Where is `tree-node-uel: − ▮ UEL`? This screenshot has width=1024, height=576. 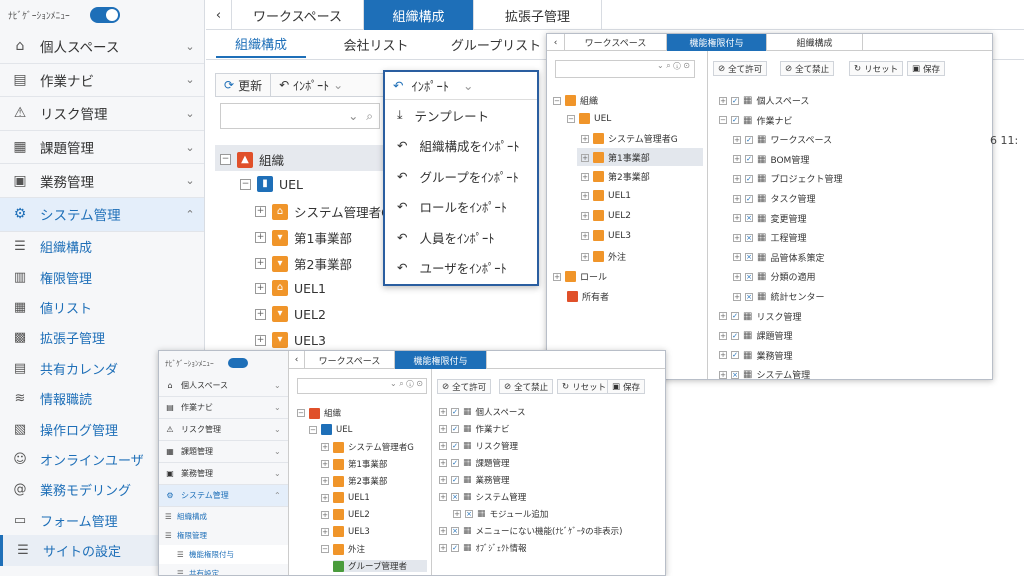 tree-node-uel: − ▮ UEL is located at coordinates (271, 184).